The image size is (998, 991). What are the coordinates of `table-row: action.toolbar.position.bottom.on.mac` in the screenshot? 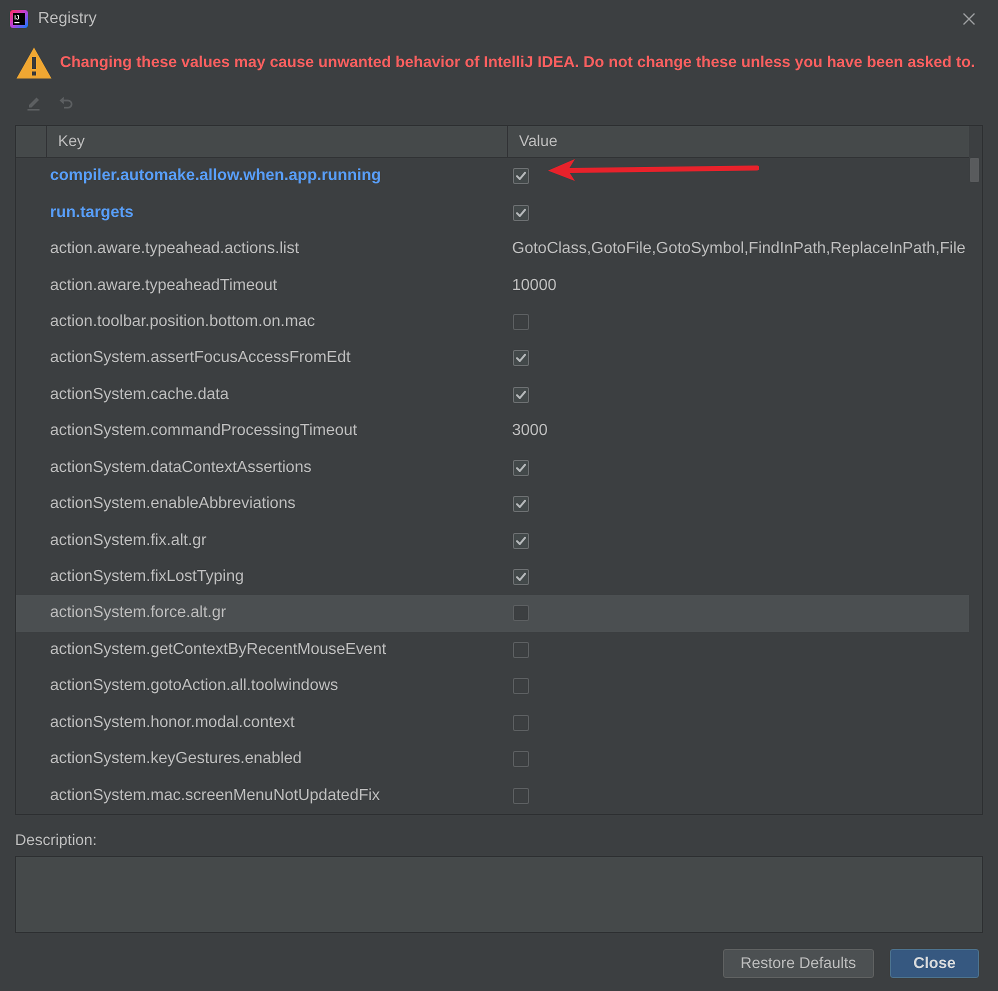 It's located at (492, 322).